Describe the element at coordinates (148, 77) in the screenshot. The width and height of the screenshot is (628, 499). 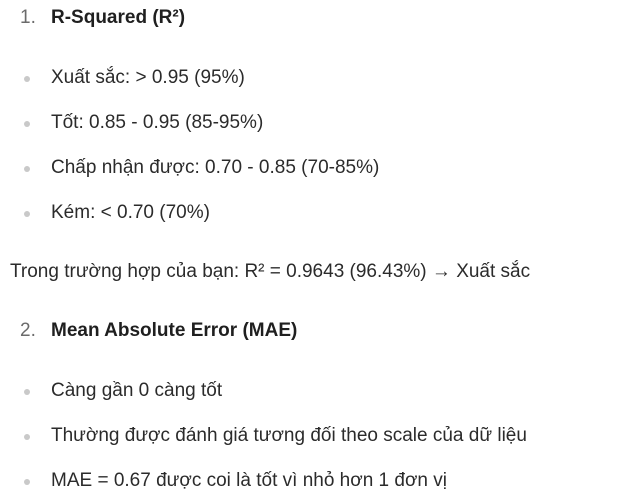
I see `list-item-text: Xuất sắc: > 0.95 (95%)` at that location.